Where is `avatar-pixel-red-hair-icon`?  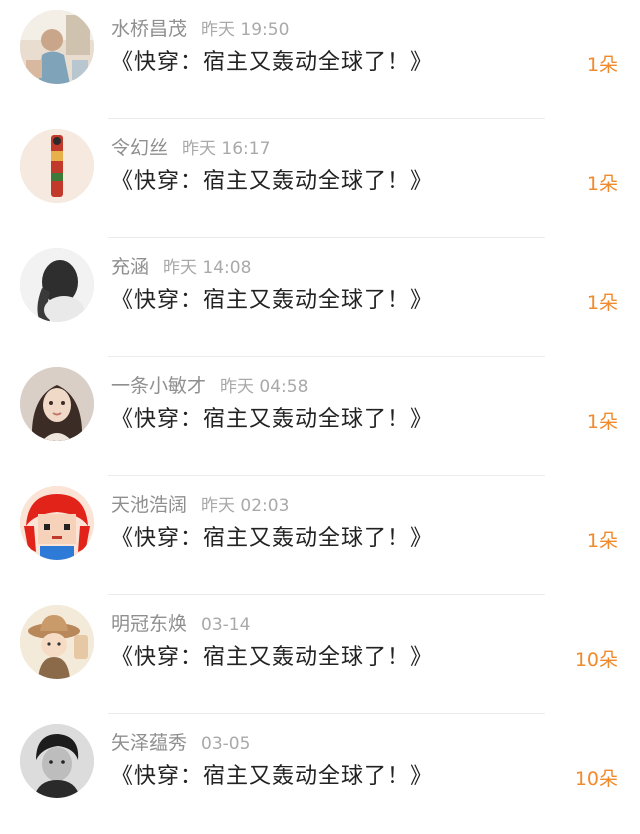 avatar-pixel-red-hair-icon is located at coordinates (57, 523).